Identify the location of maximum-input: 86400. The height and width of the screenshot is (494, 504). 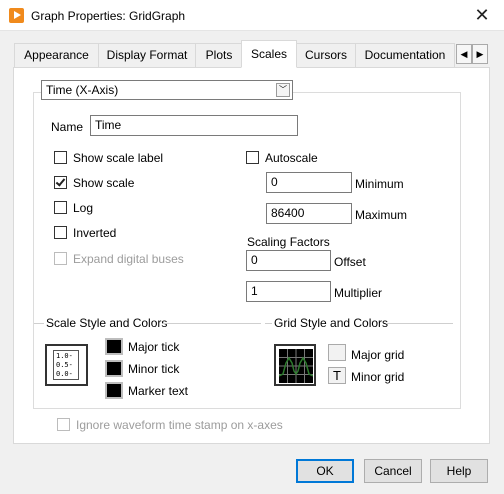
(309, 213).